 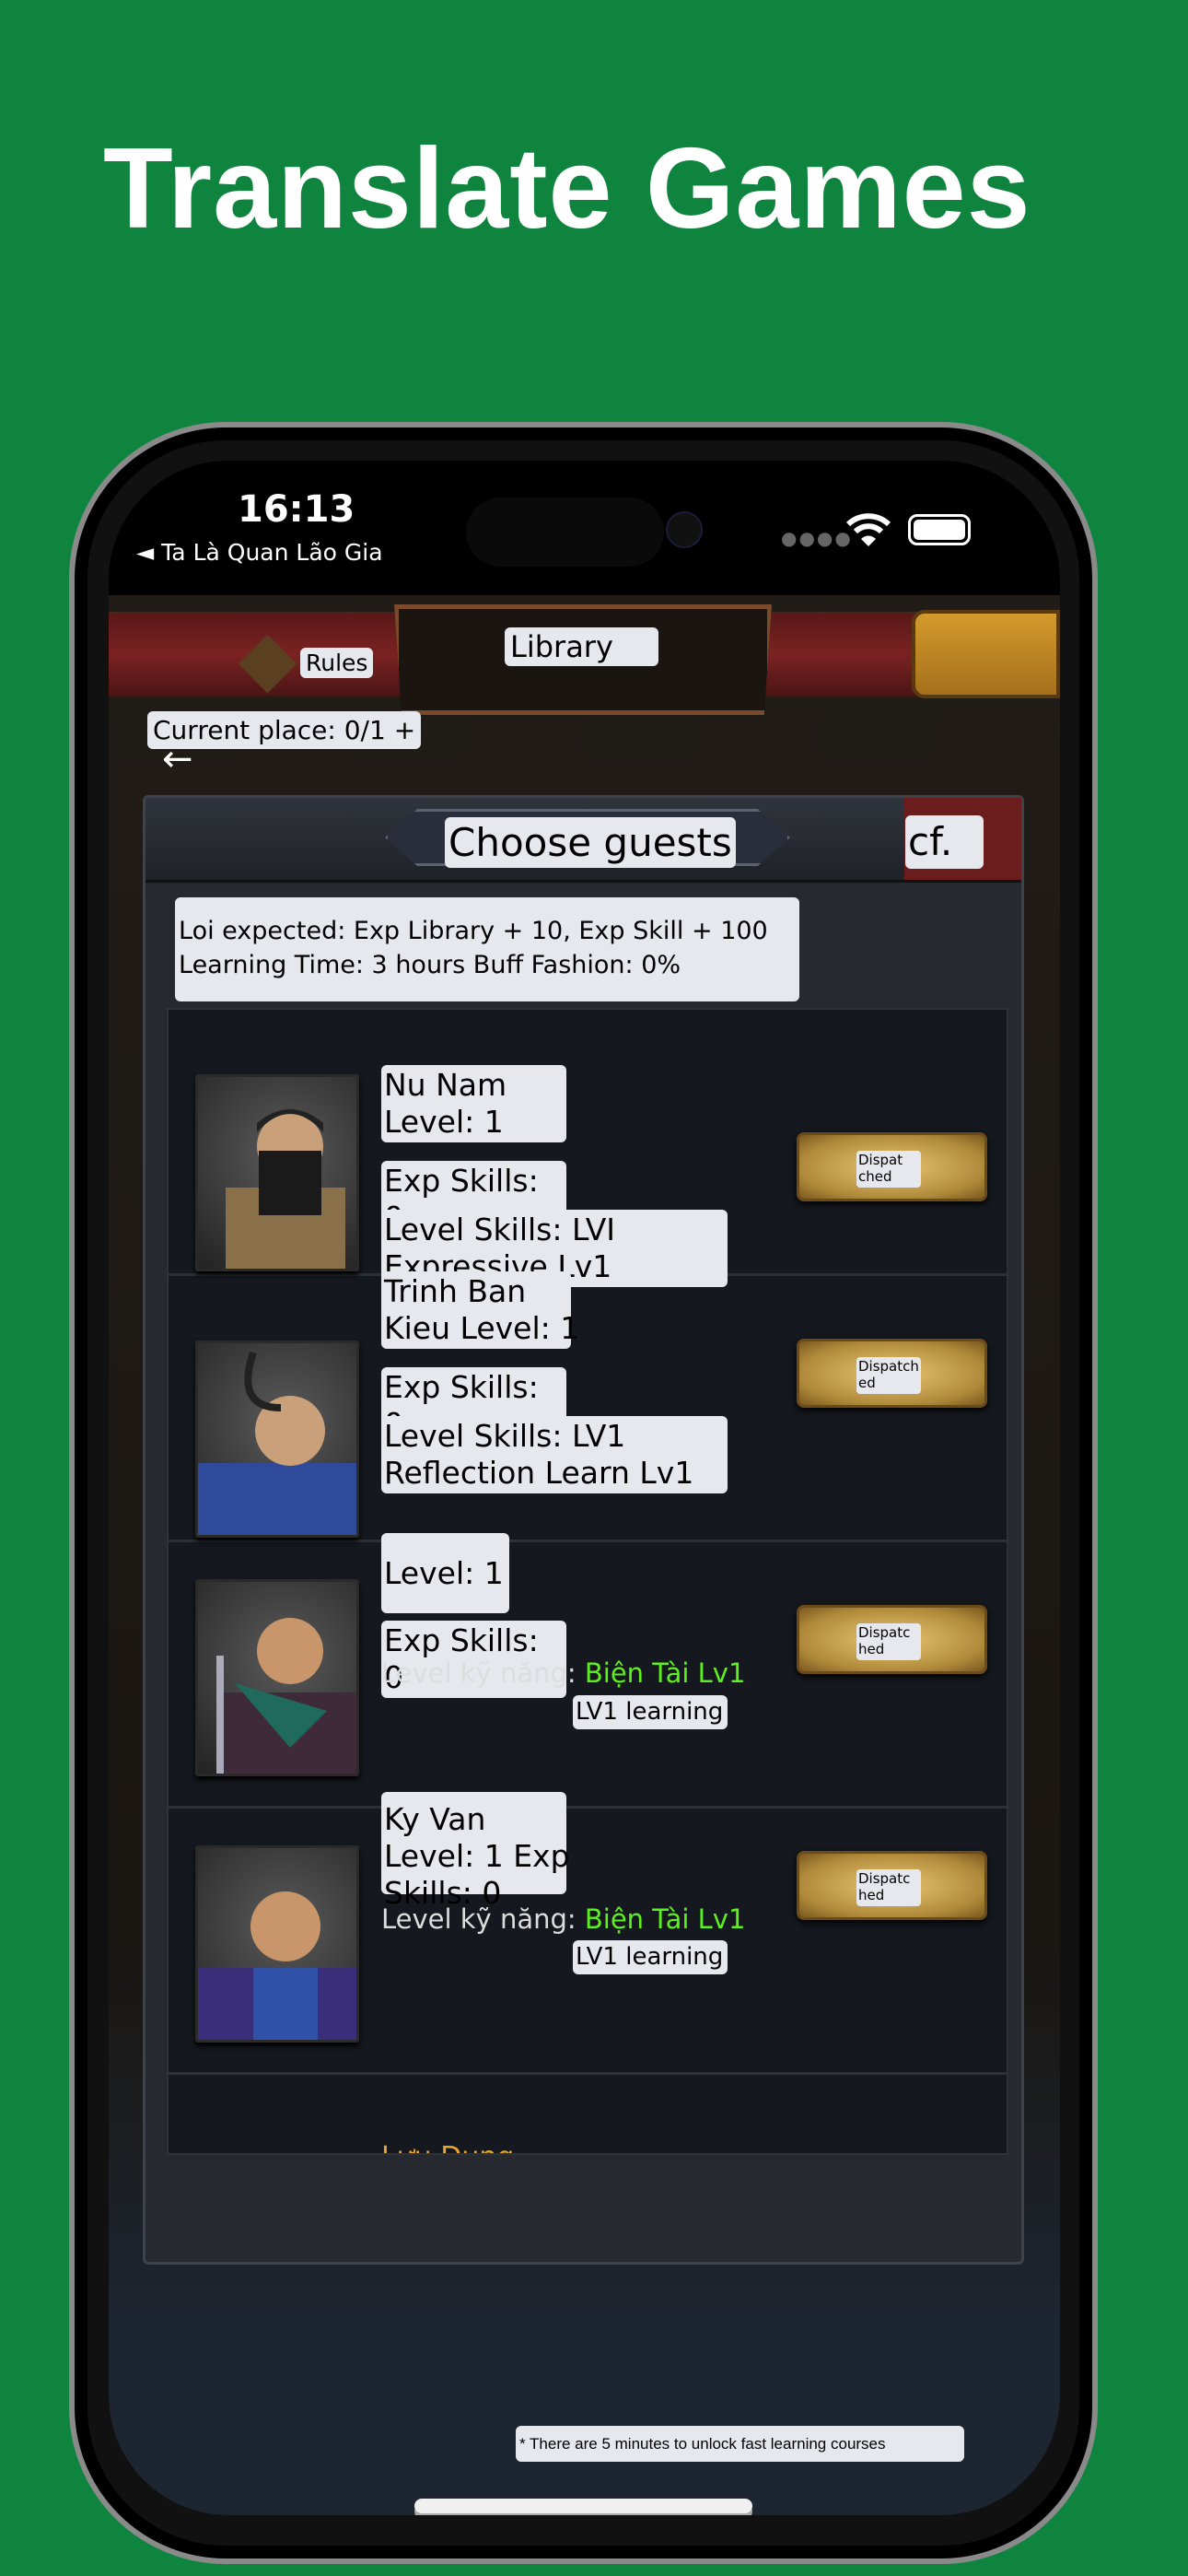 What do you see at coordinates (447, 2147) in the screenshot?
I see `partial-guest-name: Lưu Dung` at bounding box center [447, 2147].